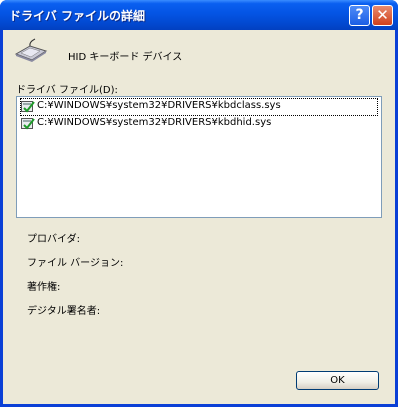  Describe the element at coordinates (44, 287) in the screenshot. I see `copyright-label: 著作権:` at that location.